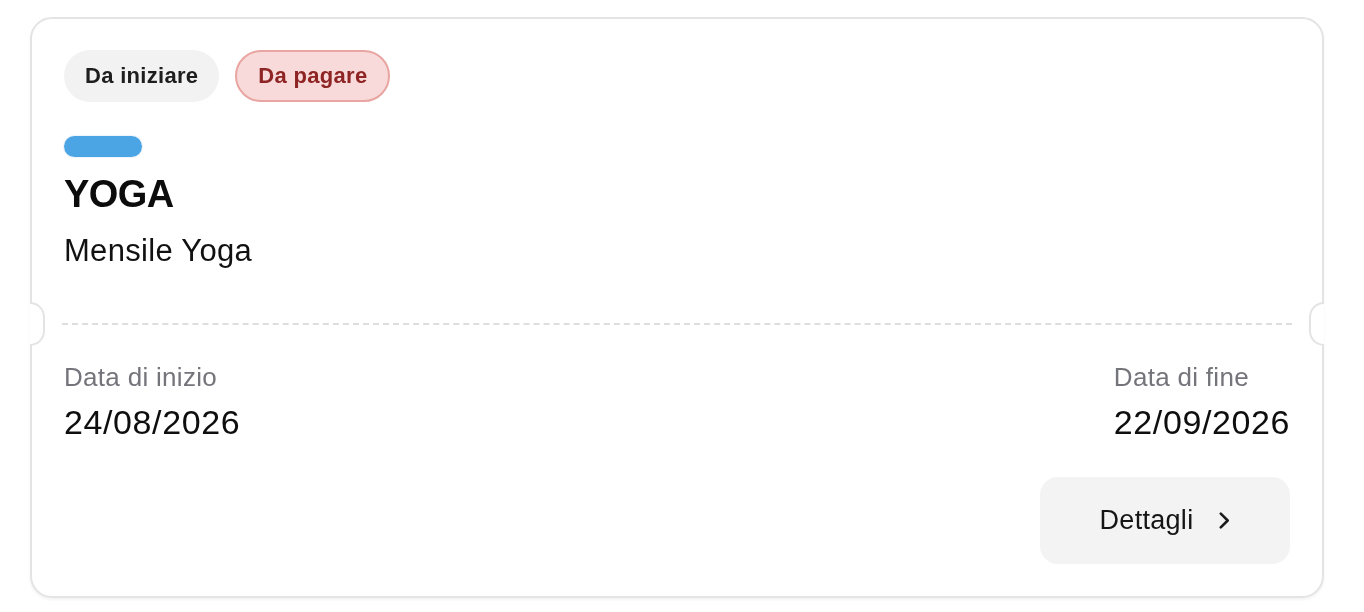 The width and height of the screenshot is (1364, 612). I want to click on date-label: Data di inizio, so click(141, 377).